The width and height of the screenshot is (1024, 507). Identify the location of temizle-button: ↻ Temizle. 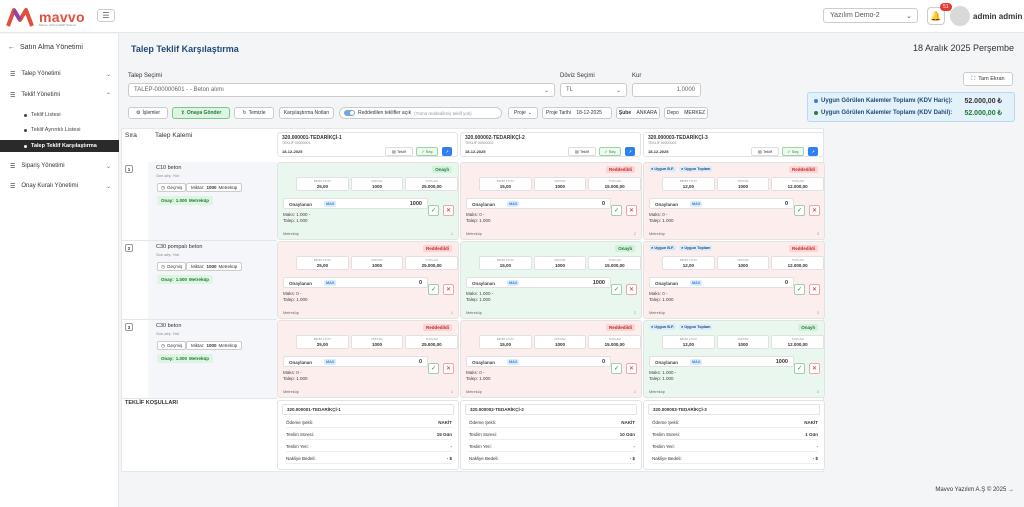
(254, 113).